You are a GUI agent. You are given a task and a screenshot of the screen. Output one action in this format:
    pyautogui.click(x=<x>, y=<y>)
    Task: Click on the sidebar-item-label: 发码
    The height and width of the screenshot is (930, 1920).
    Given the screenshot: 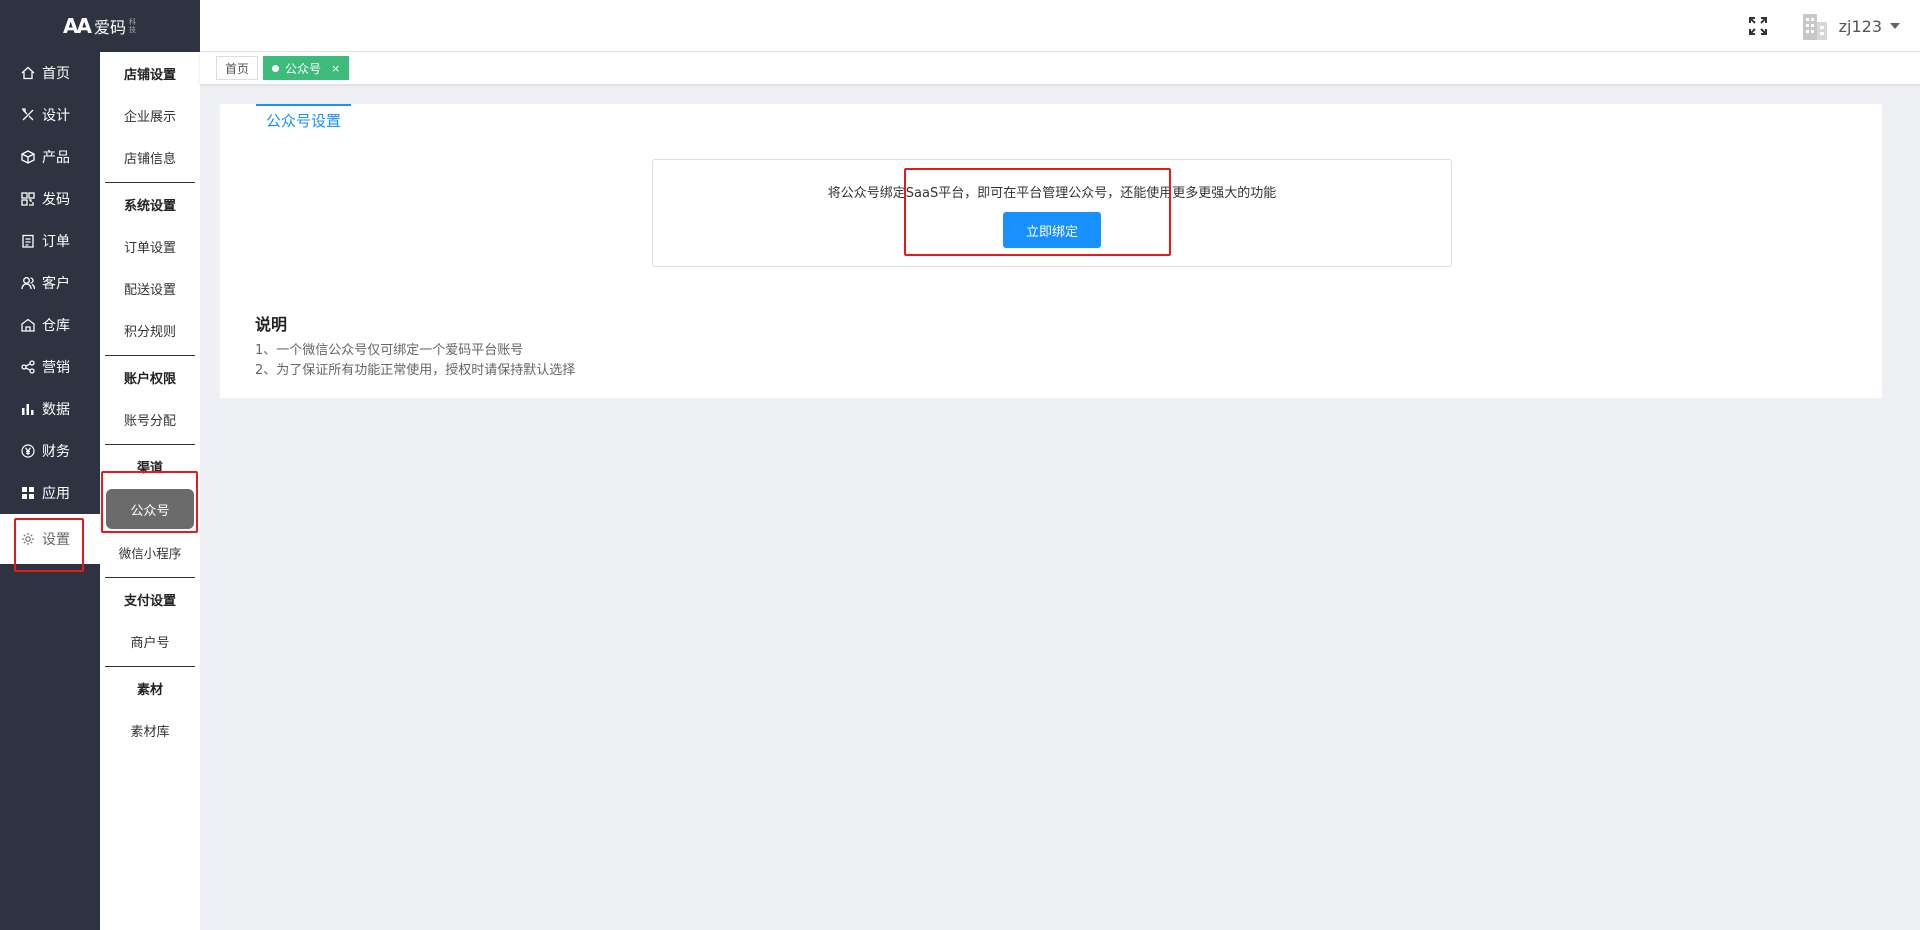 What is the action you would take?
    pyautogui.click(x=56, y=200)
    